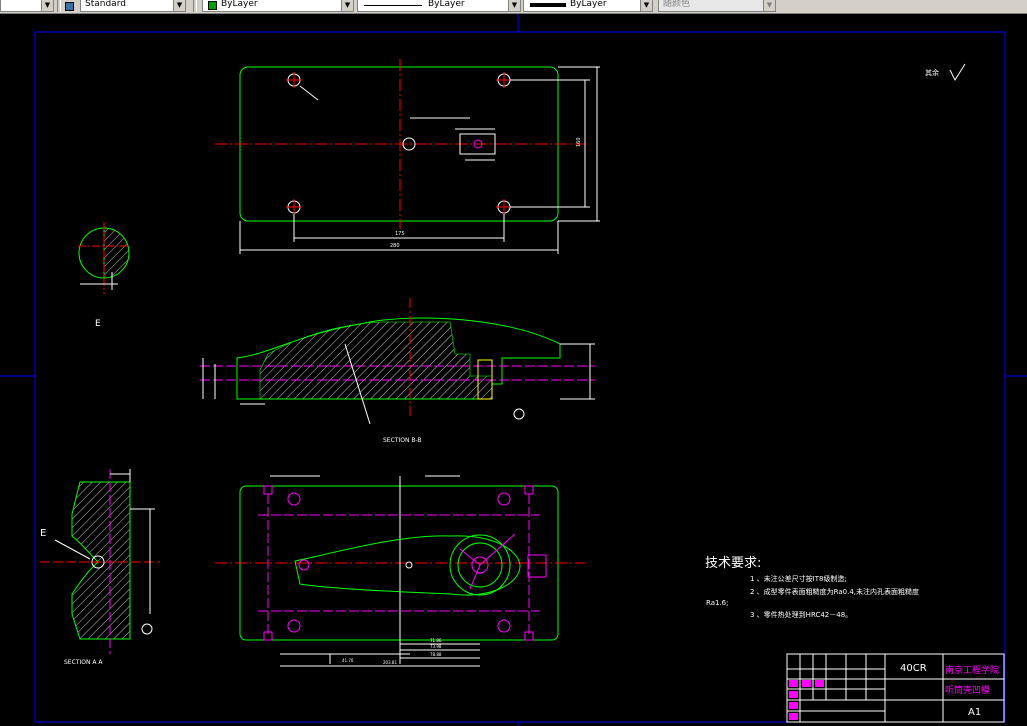 This screenshot has height=726, width=1027. I want to click on linetype-preview, so click(393, 5).